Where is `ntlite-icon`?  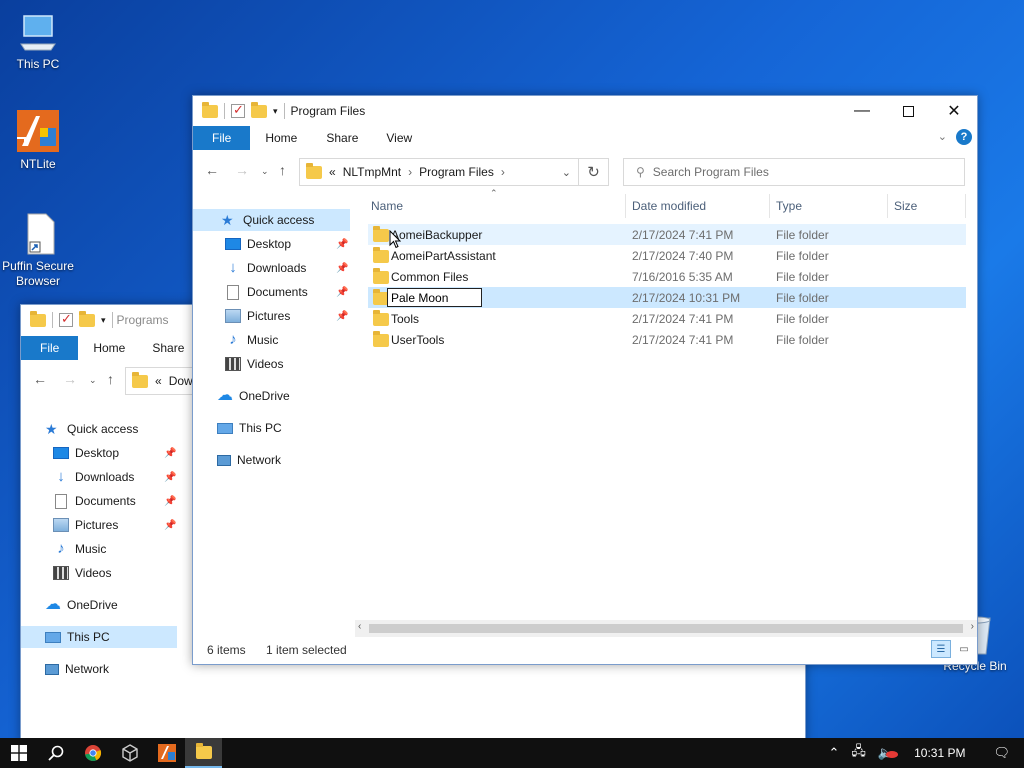
ntlite-icon is located at coordinates (38, 132).